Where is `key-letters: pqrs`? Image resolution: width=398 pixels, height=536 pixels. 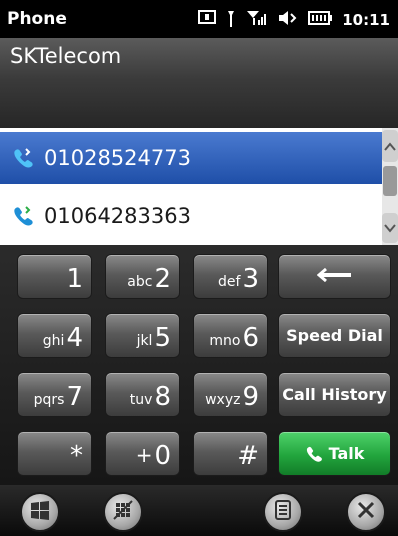
key-letters: pqrs is located at coordinates (49, 400).